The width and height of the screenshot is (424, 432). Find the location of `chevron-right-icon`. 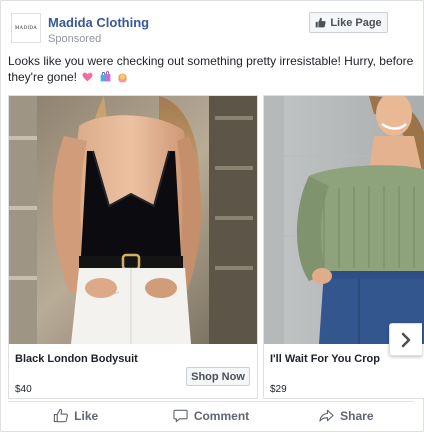

chevron-right-icon is located at coordinates (406, 339).